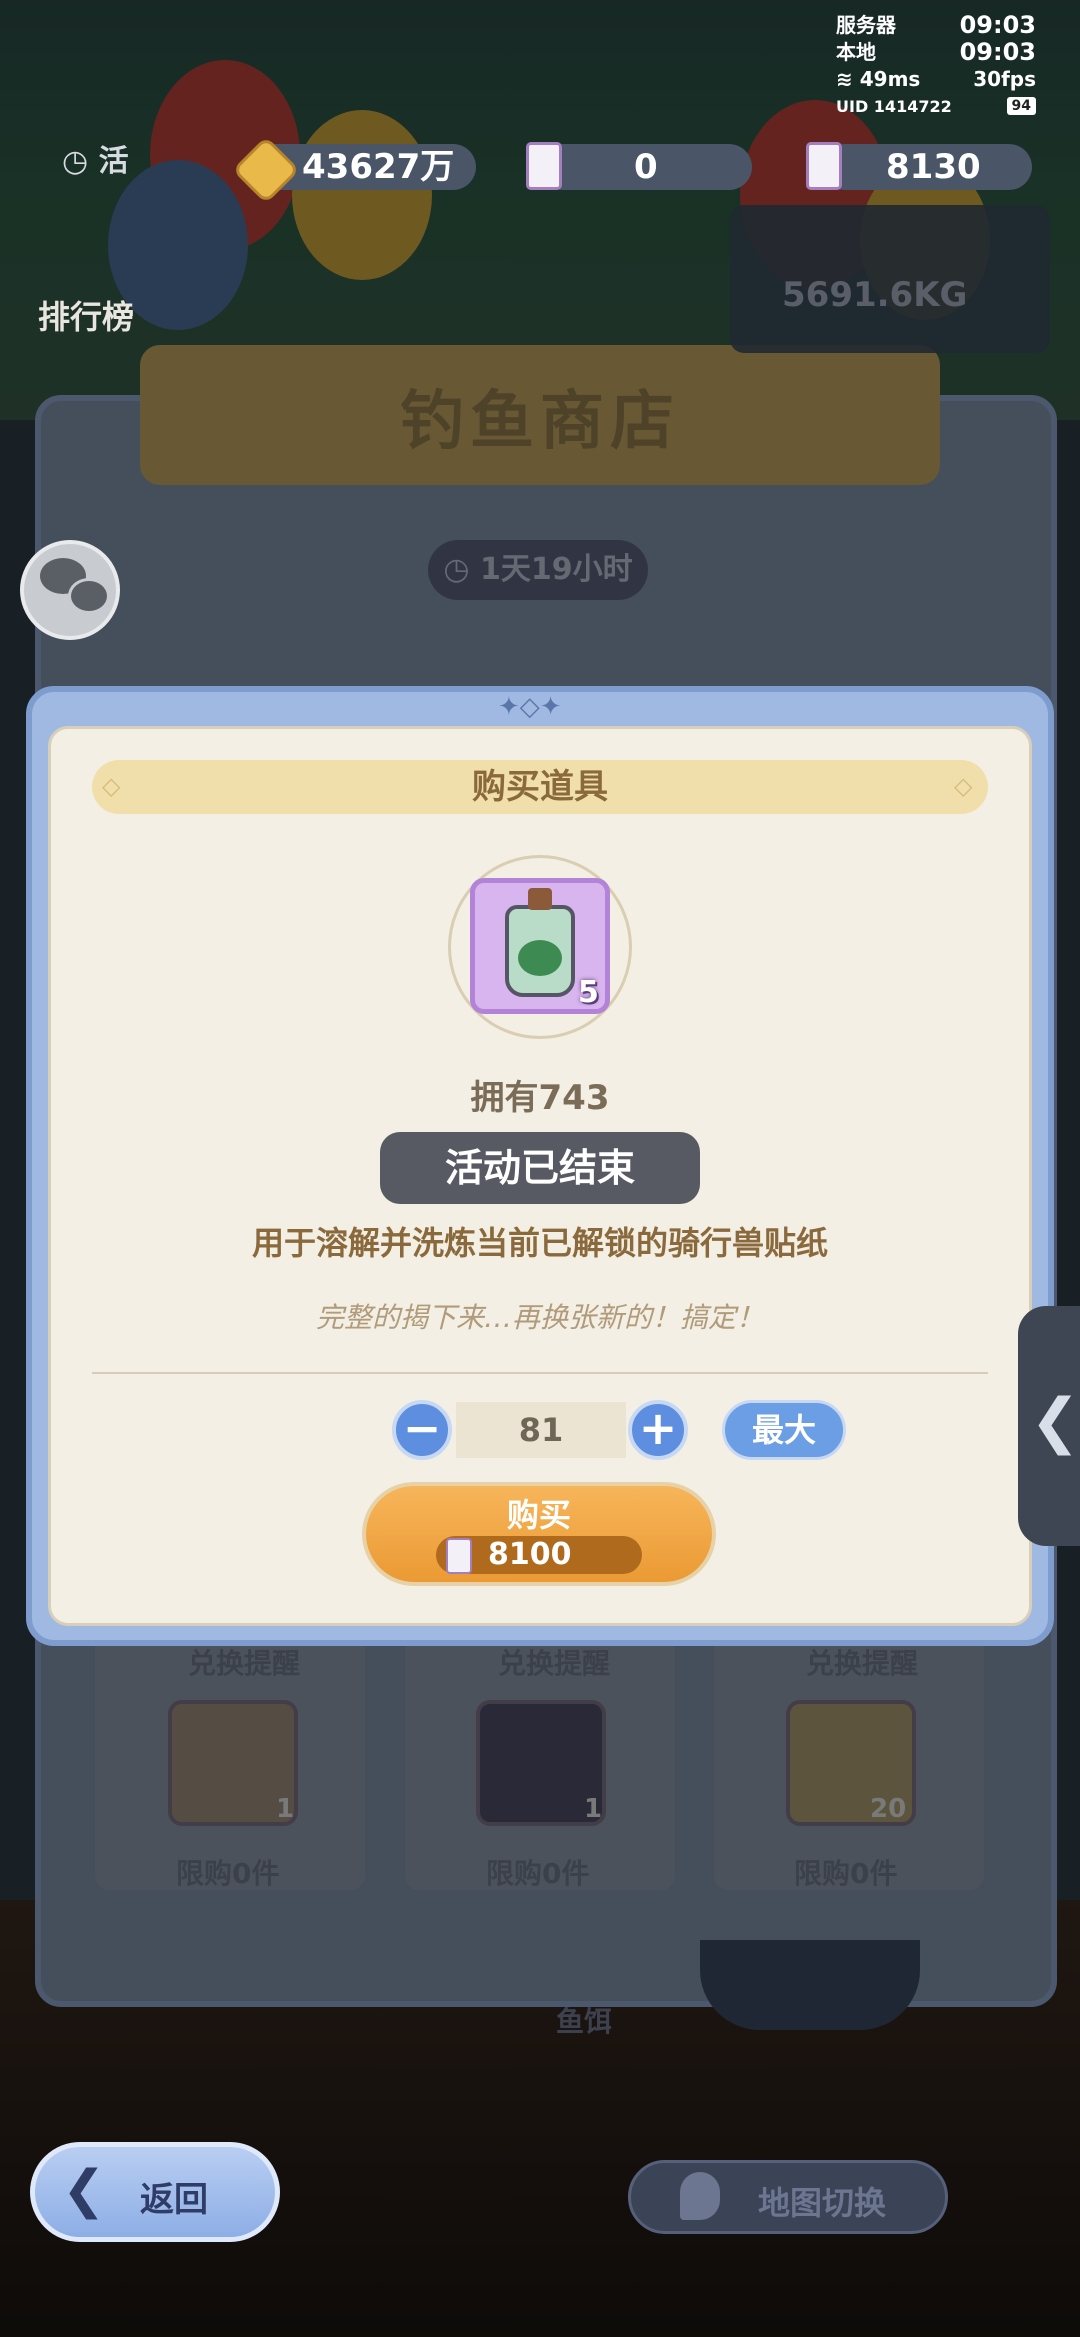 The height and width of the screenshot is (2337, 1080). What do you see at coordinates (1004, 79) in the screenshot?
I see `fps-readout: 30fps` at bounding box center [1004, 79].